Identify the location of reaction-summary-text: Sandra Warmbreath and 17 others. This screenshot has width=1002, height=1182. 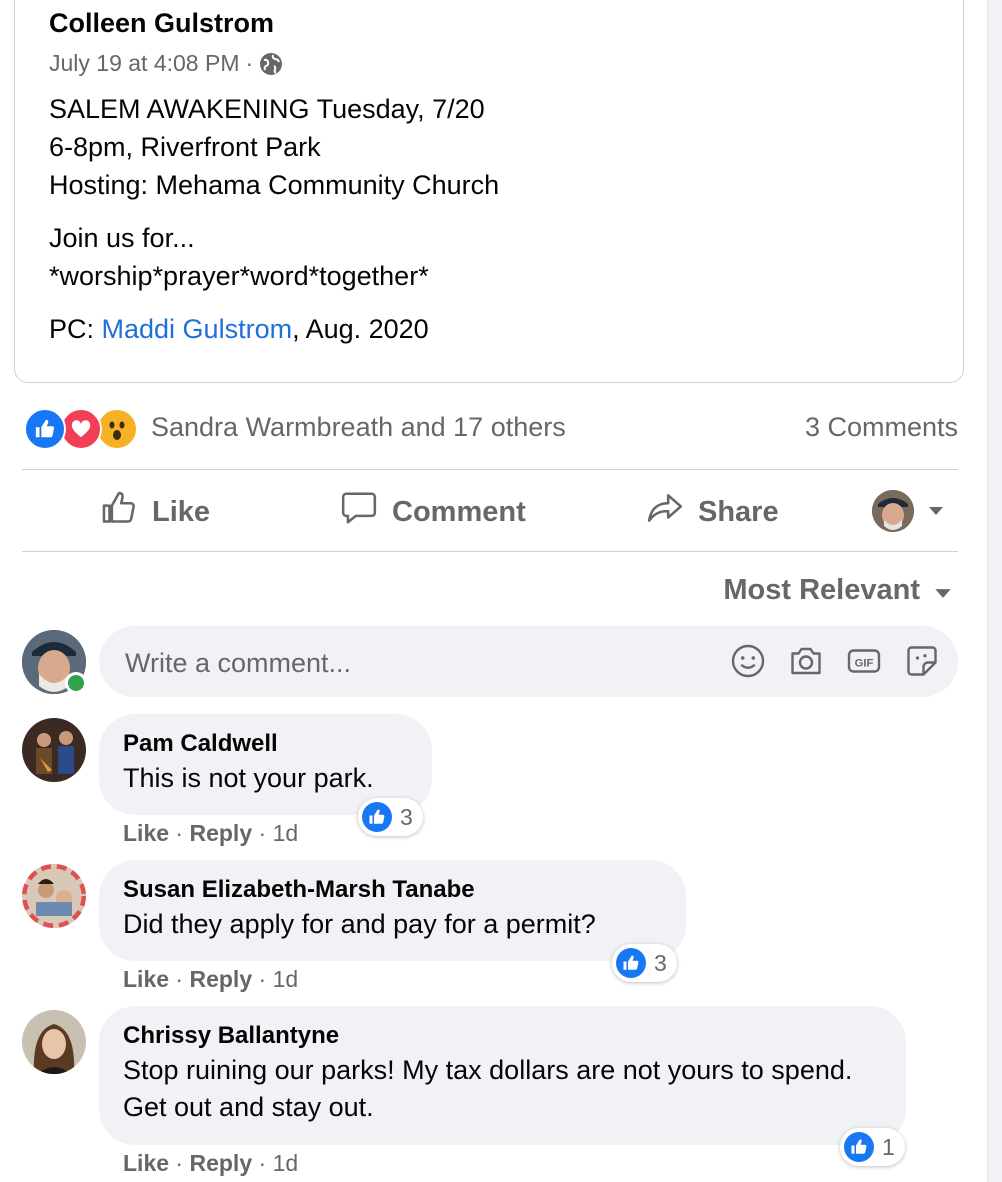
(358, 427).